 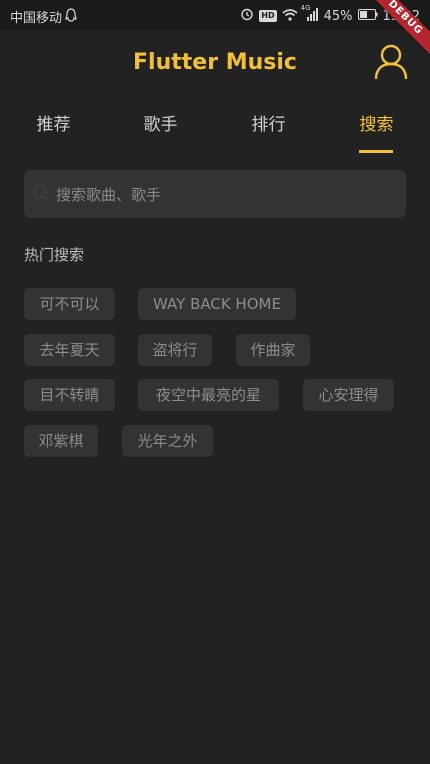 I want to click on hot-search-chip: 作曲家, so click(x=273, y=350).